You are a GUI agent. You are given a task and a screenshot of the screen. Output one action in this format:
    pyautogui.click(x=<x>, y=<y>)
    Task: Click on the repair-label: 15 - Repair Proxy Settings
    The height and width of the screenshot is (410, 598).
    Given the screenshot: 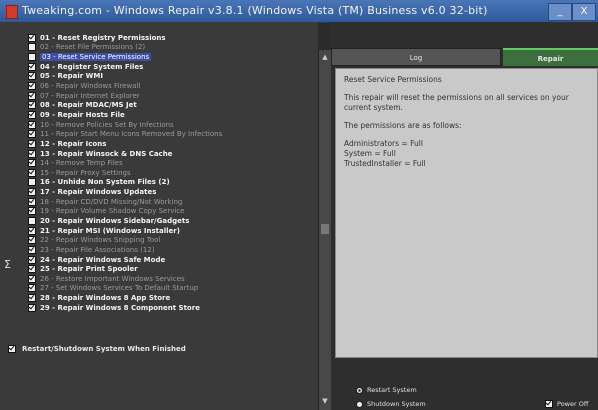 What is the action you would take?
    pyautogui.click(x=85, y=172)
    